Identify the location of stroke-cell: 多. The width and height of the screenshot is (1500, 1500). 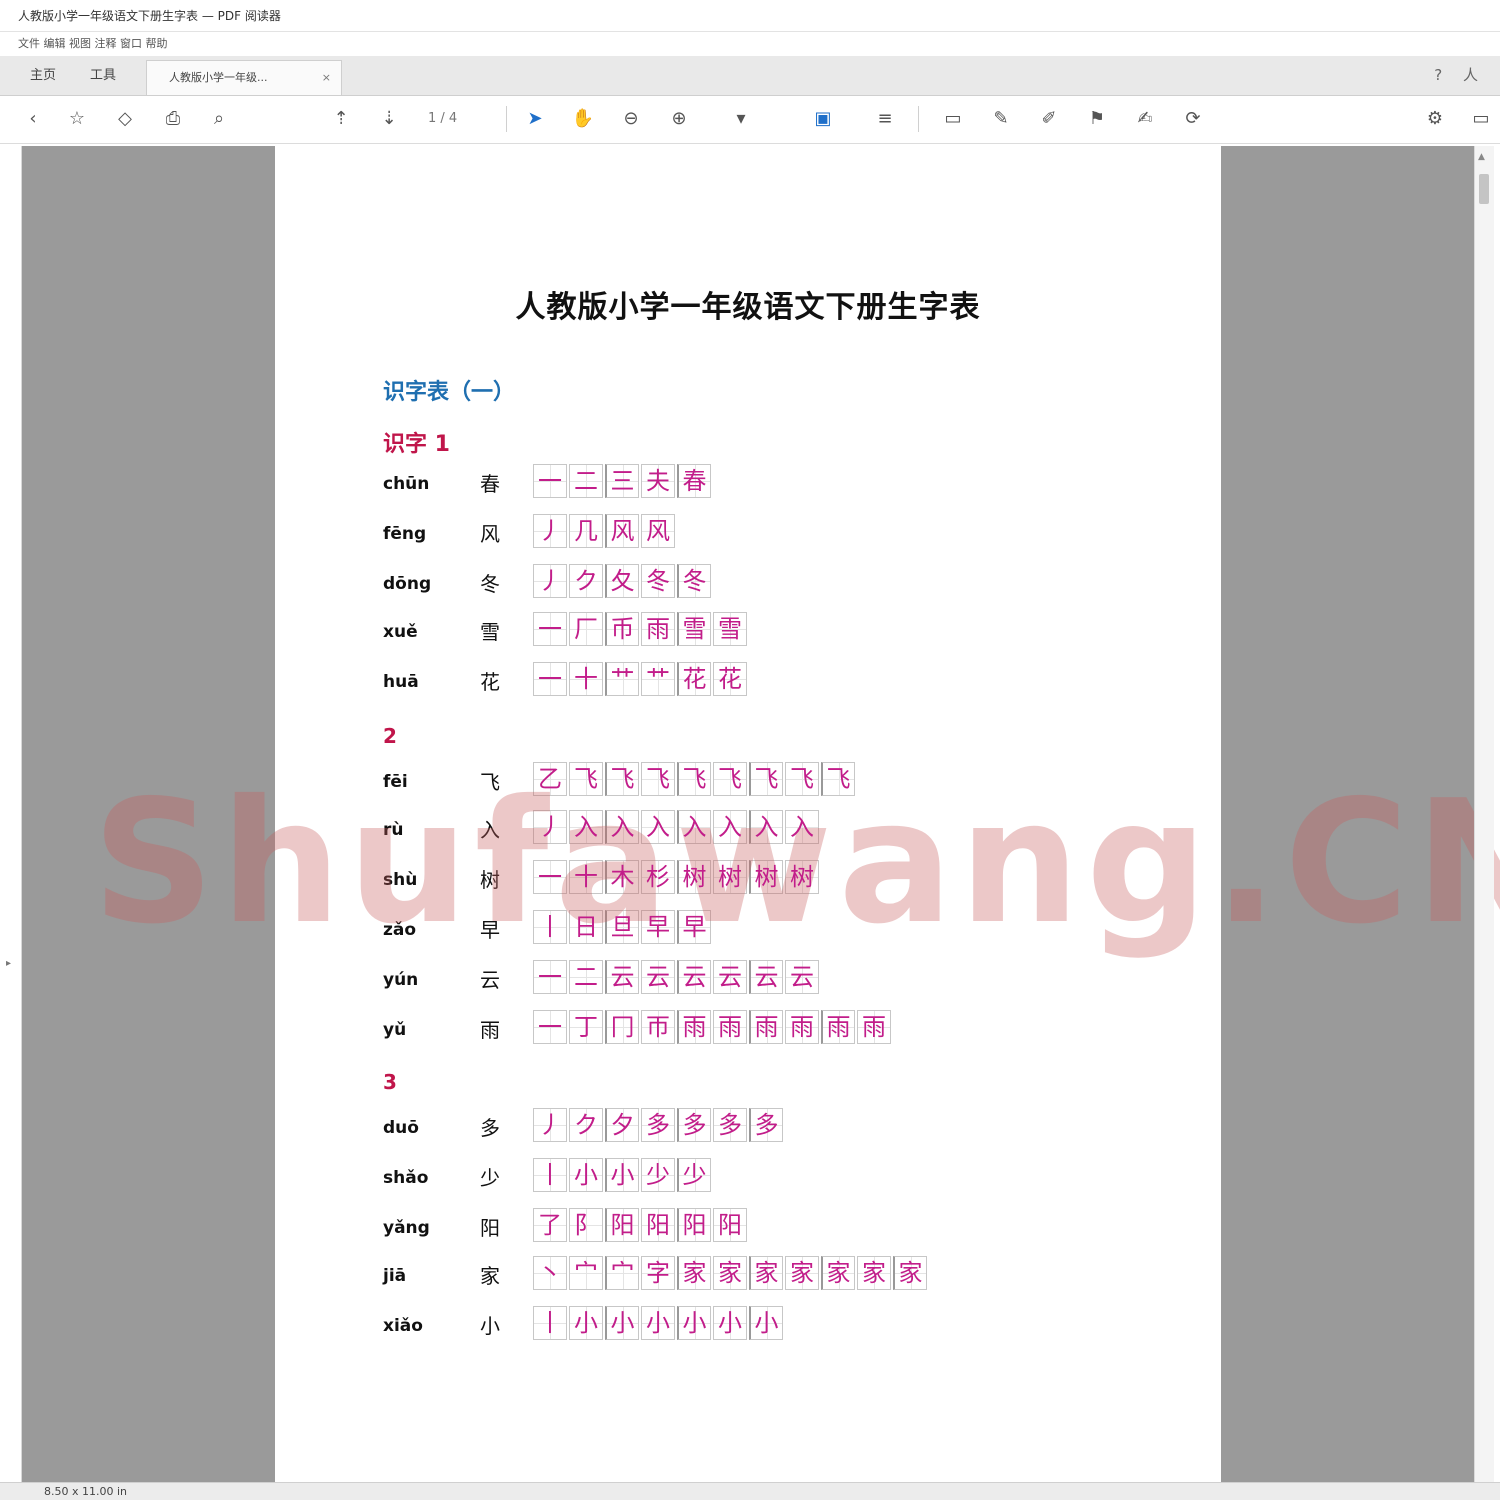
(730, 1125).